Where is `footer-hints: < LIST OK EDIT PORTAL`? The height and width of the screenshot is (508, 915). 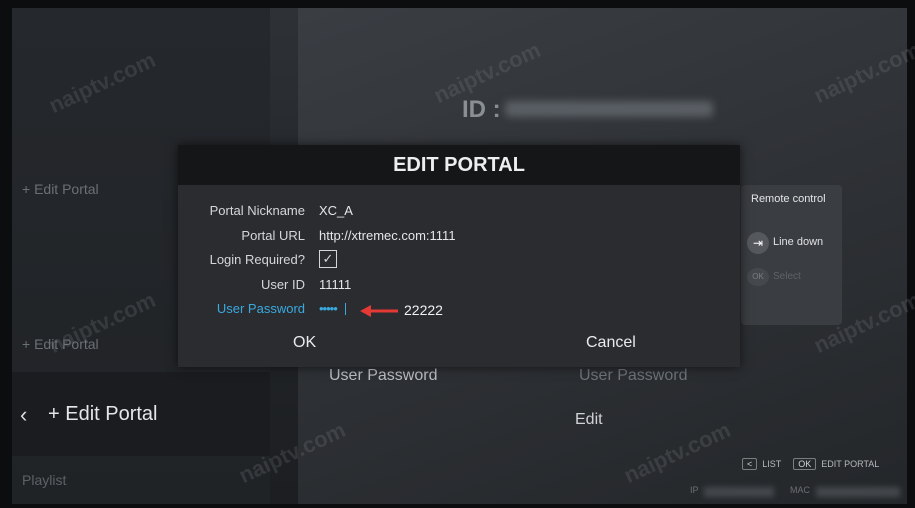 footer-hints: < LIST OK EDIT PORTAL is located at coordinates (810, 464).